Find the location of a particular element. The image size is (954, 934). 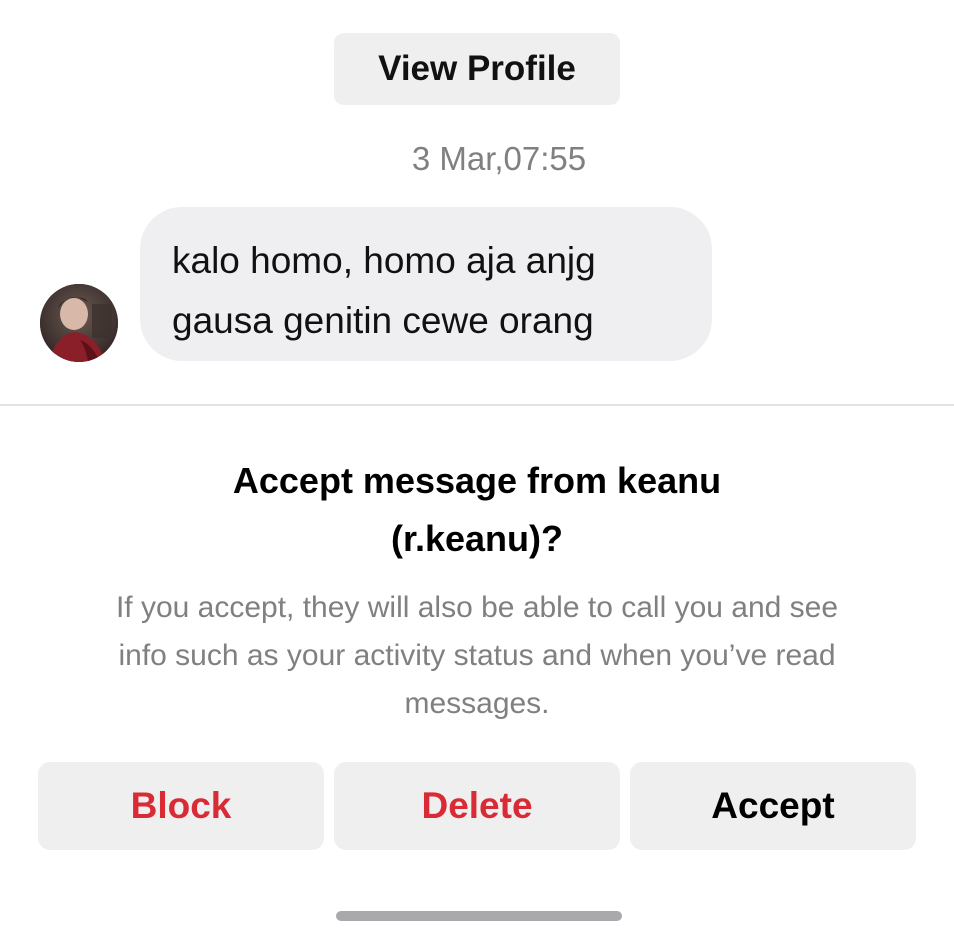

message-line: kalo homo, homo aja anjg is located at coordinates (384, 260).